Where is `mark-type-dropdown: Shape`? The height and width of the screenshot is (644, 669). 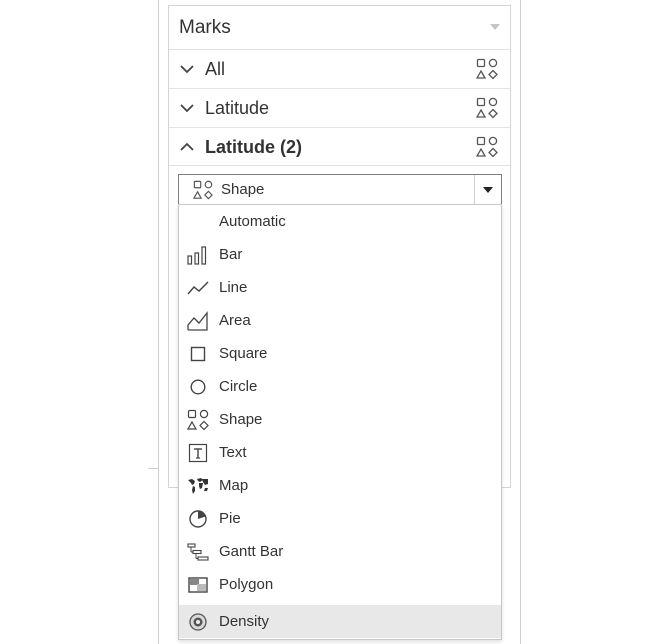
mark-type-dropdown: Shape is located at coordinates (340, 189).